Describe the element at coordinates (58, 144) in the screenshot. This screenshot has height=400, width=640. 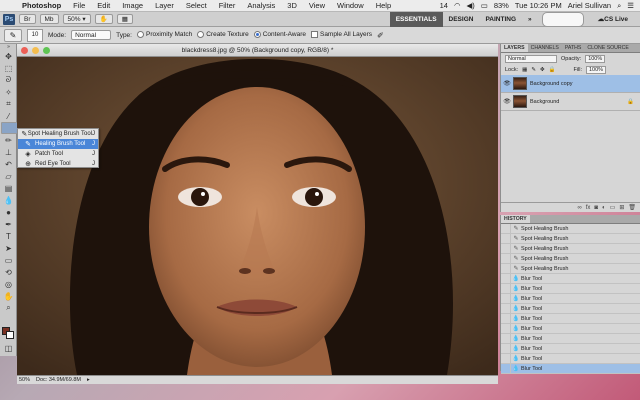
I see `flyout-item-healing-brush: ✎ Healing Brush Tool J` at that location.